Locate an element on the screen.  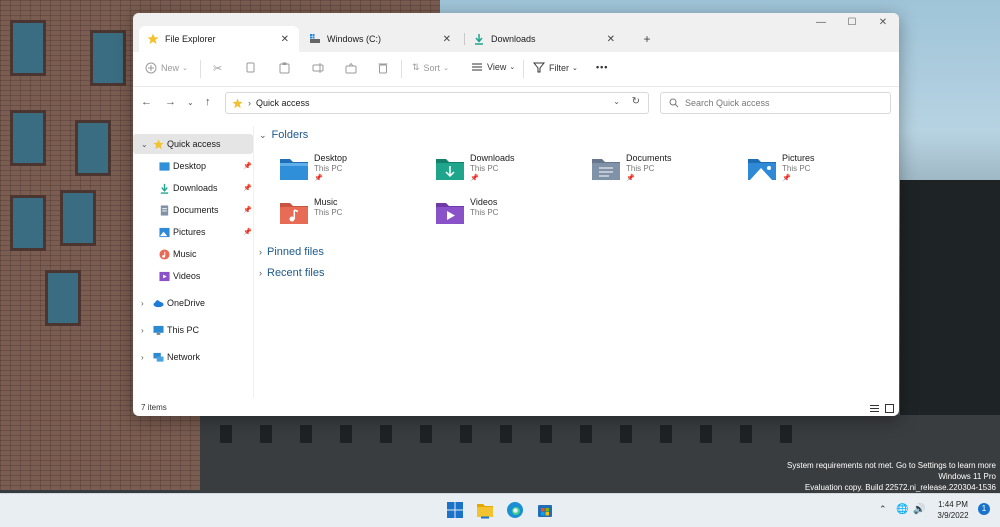
show-hidden-icons-chevron-icon: ⌃ is located at coordinates (883, 509).